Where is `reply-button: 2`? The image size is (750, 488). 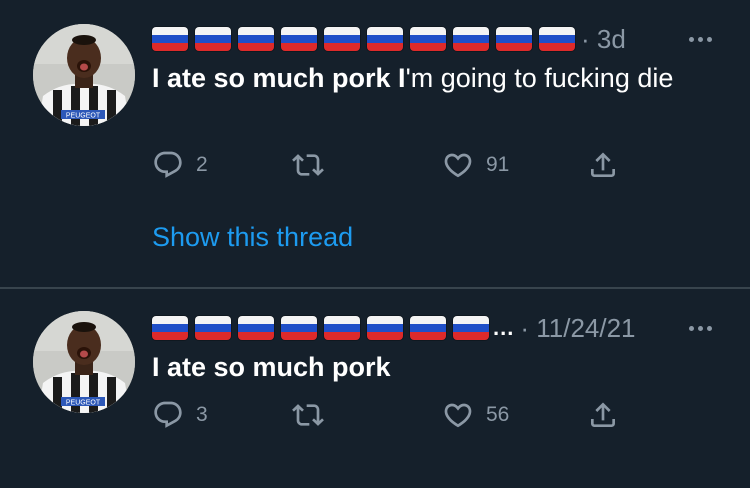 reply-button: 2 is located at coordinates (180, 165).